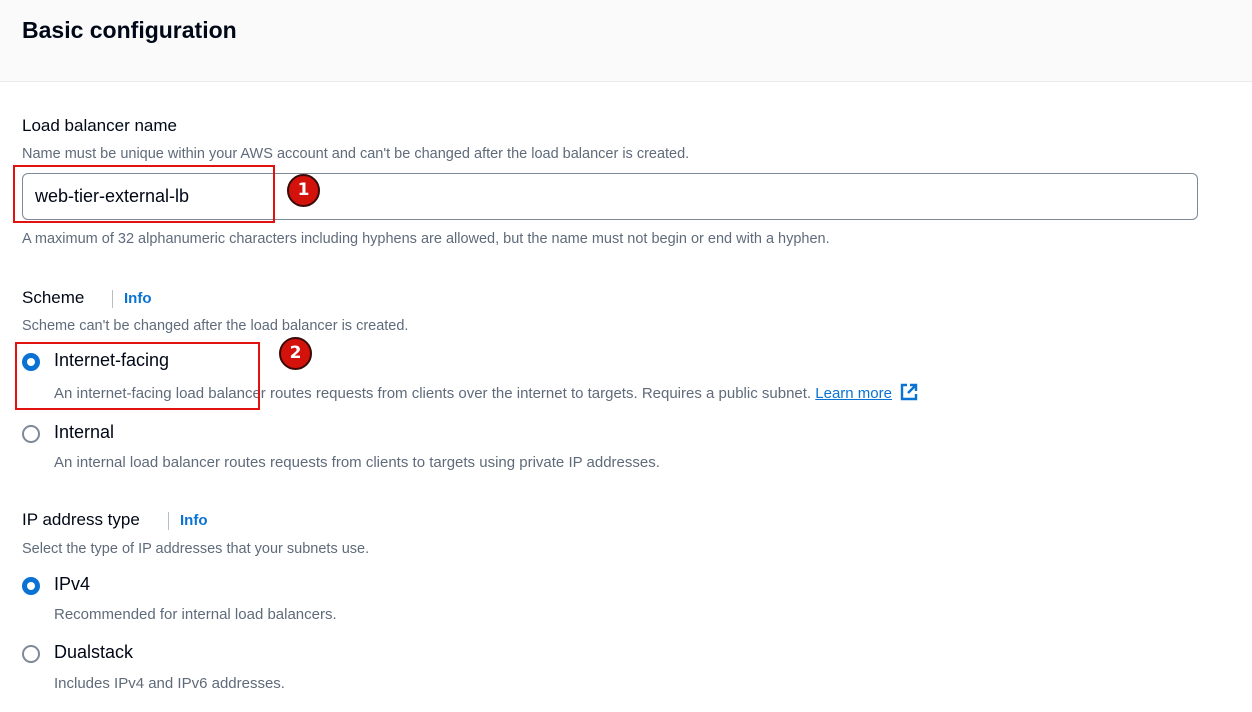  What do you see at coordinates (132, 299) in the screenshot?
I see `scheme-info-link: Info` at bounding box center [132, 299].